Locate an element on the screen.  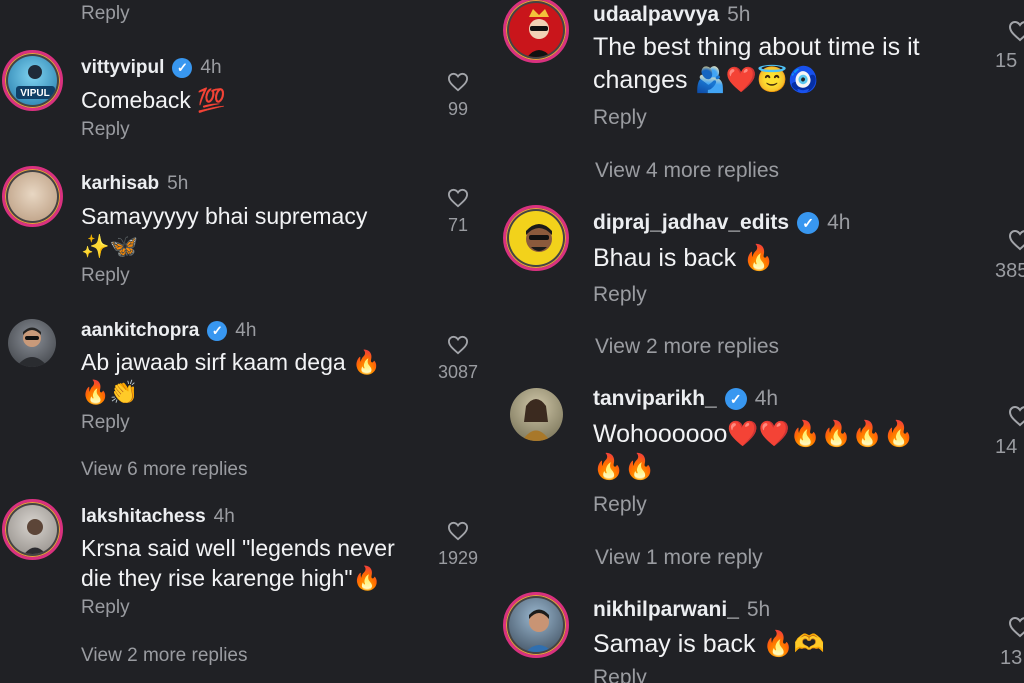
comment-header: karhisab 5h is located at coordinates (134, 184).